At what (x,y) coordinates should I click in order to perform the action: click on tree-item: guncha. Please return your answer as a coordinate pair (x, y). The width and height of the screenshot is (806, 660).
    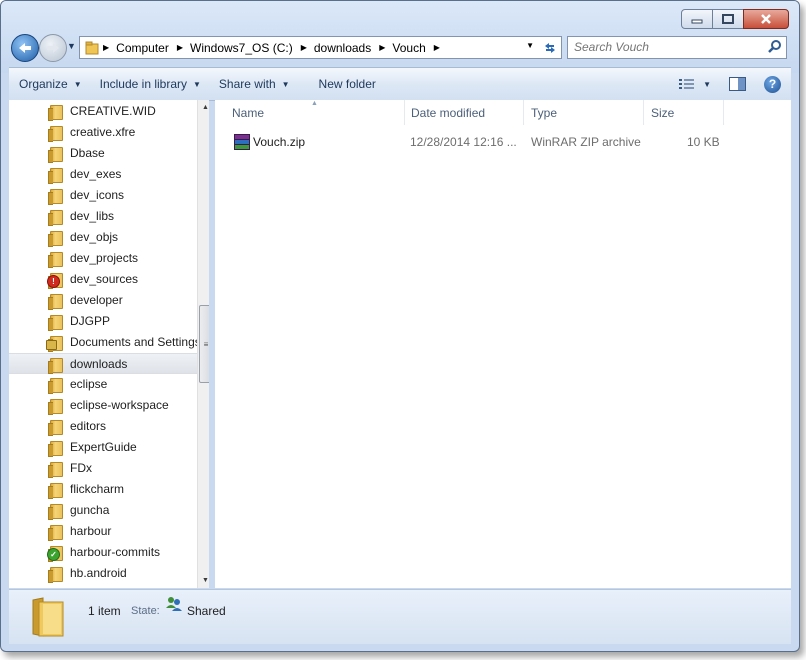
    Looking at the image, I should click on (103, 509).